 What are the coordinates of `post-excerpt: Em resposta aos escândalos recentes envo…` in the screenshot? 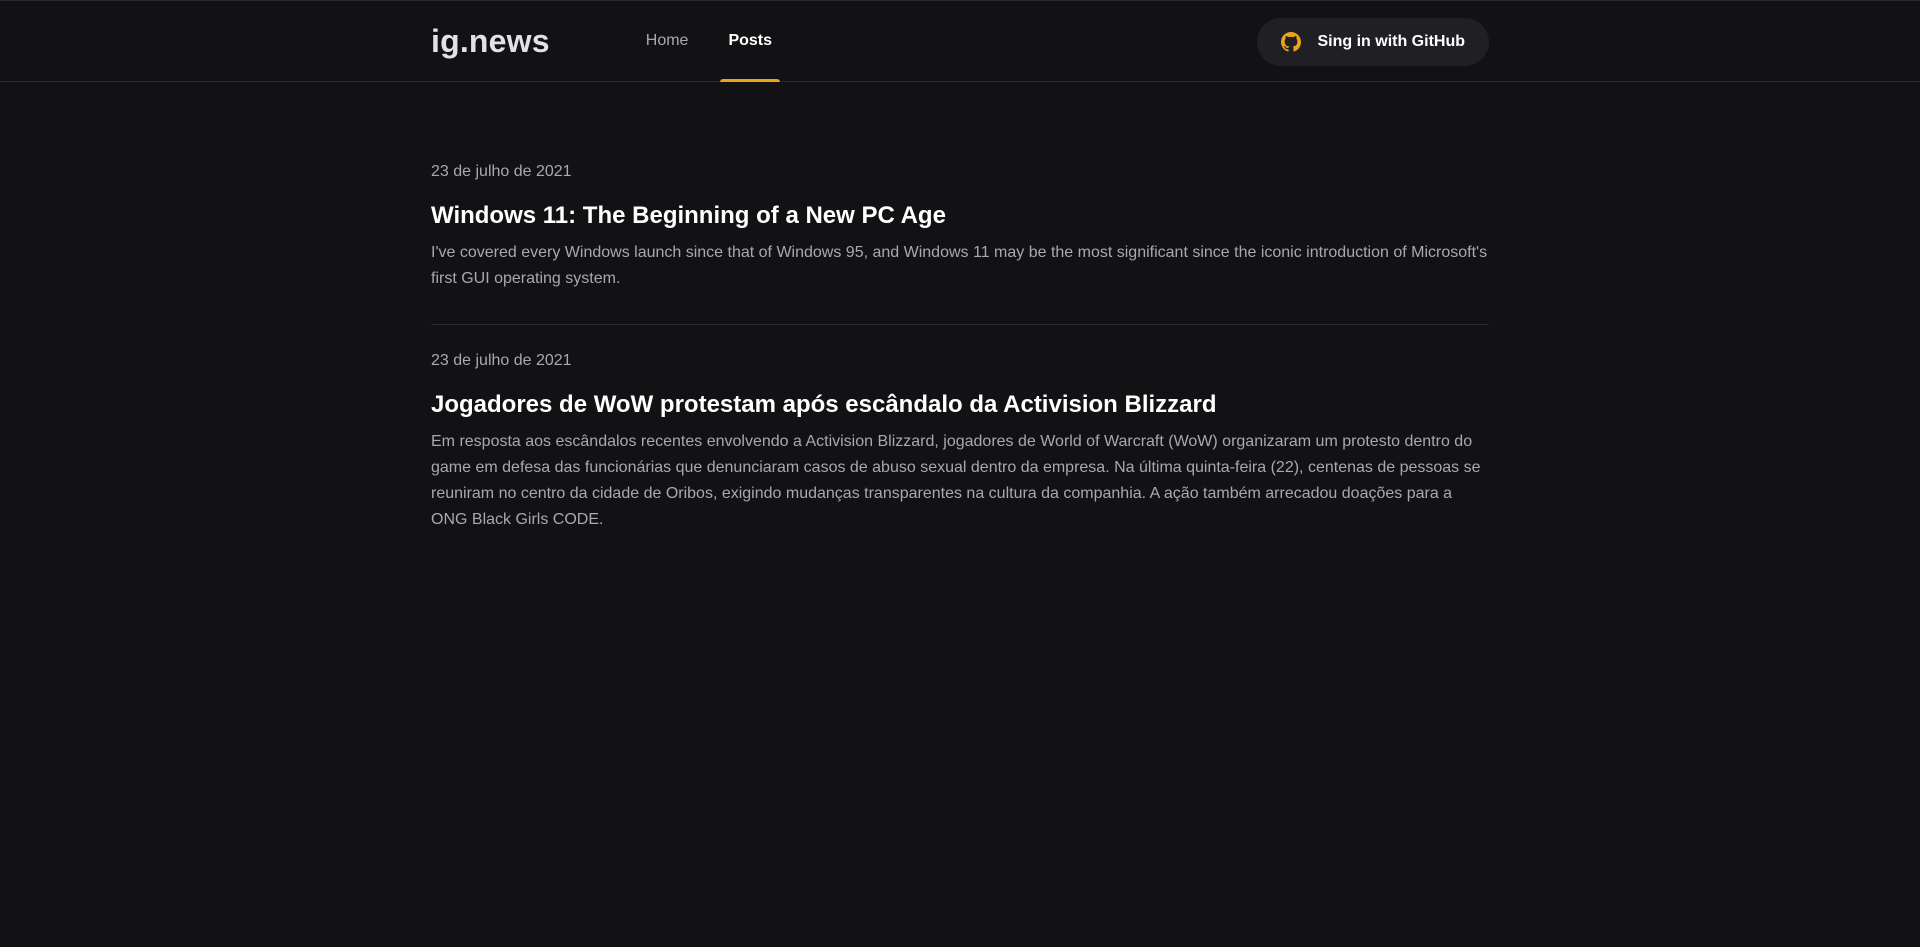 It's located at (956, 480).